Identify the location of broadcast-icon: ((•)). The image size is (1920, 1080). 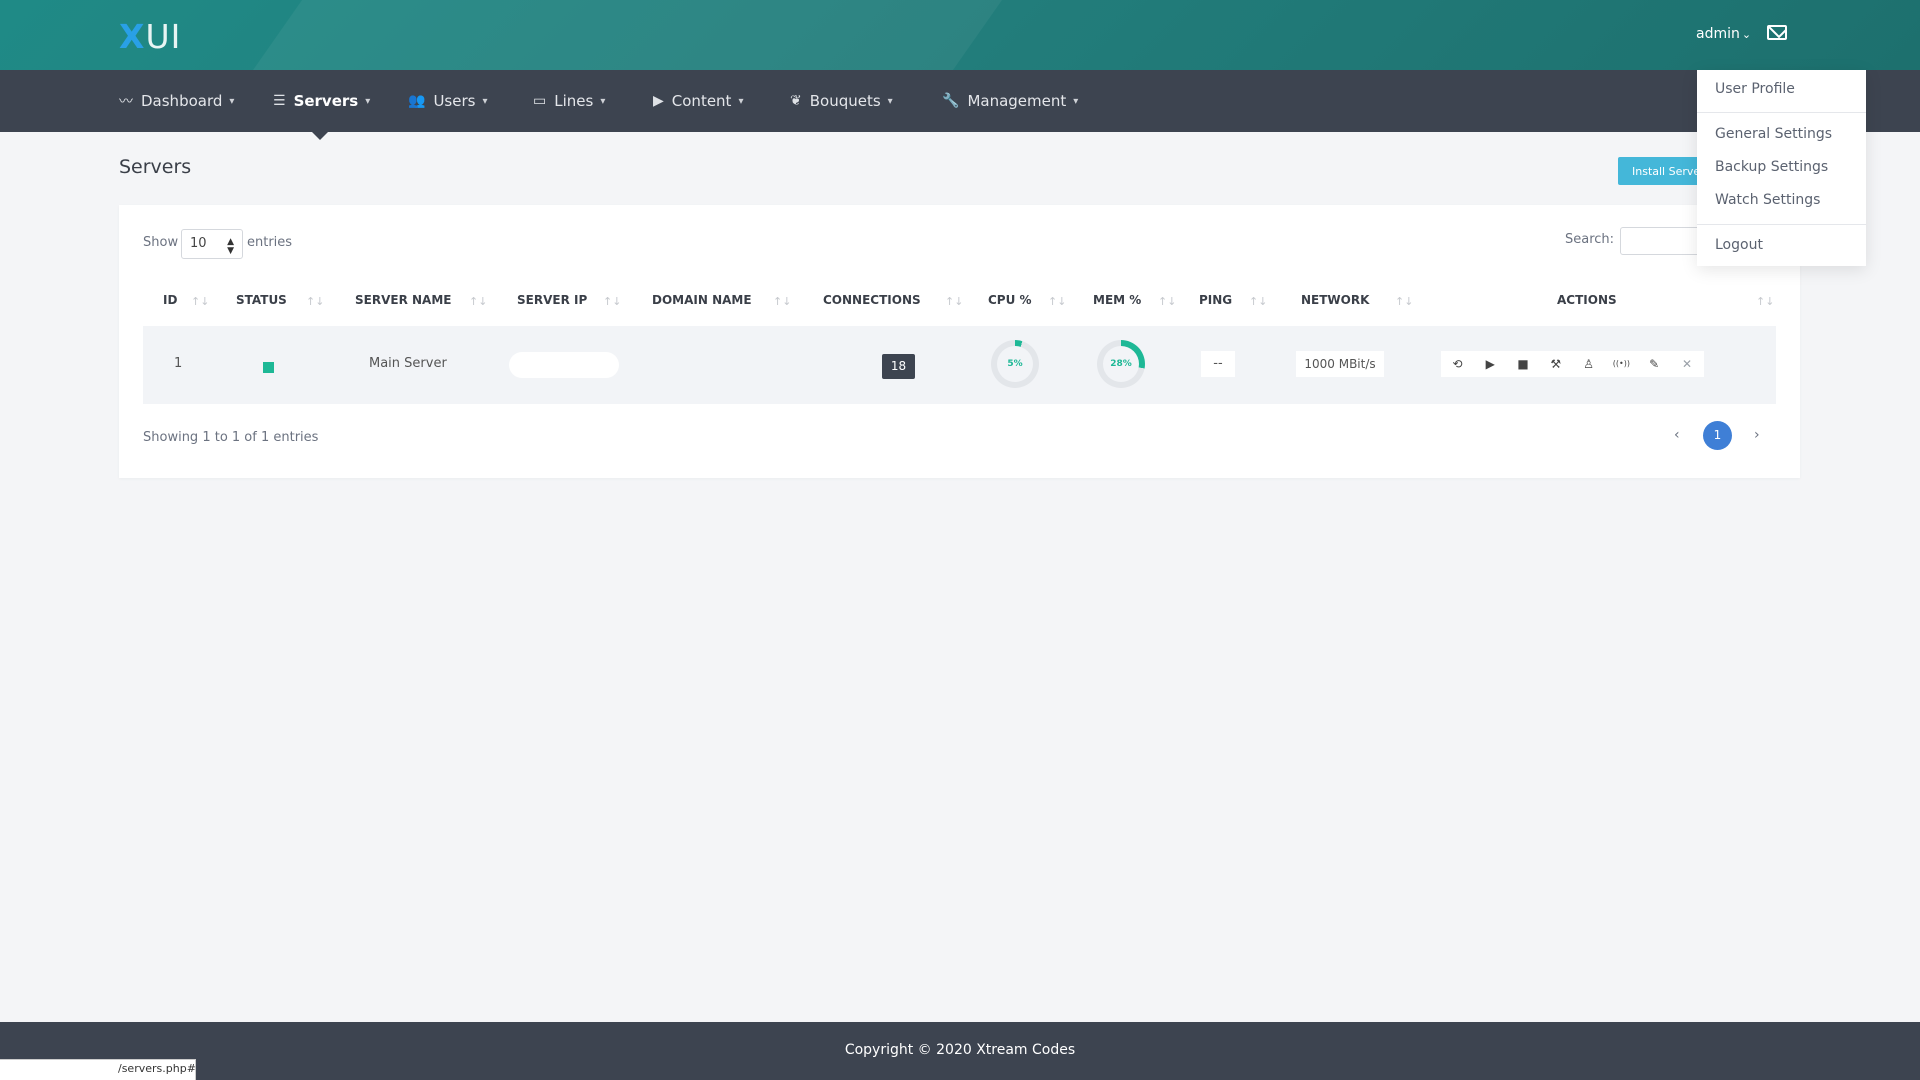
(1621, 364).